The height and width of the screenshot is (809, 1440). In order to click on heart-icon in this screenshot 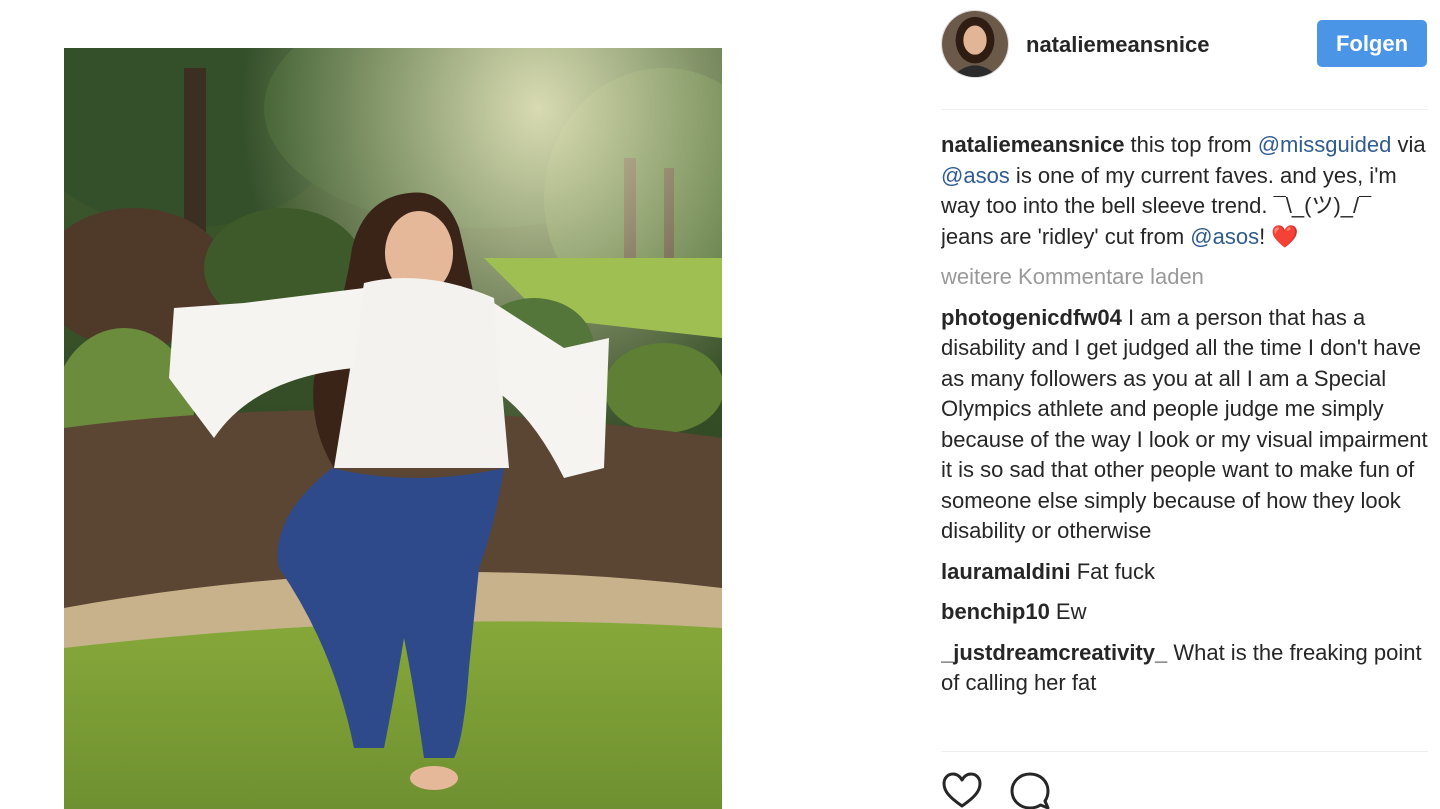, I will do `click(962, 789)`.